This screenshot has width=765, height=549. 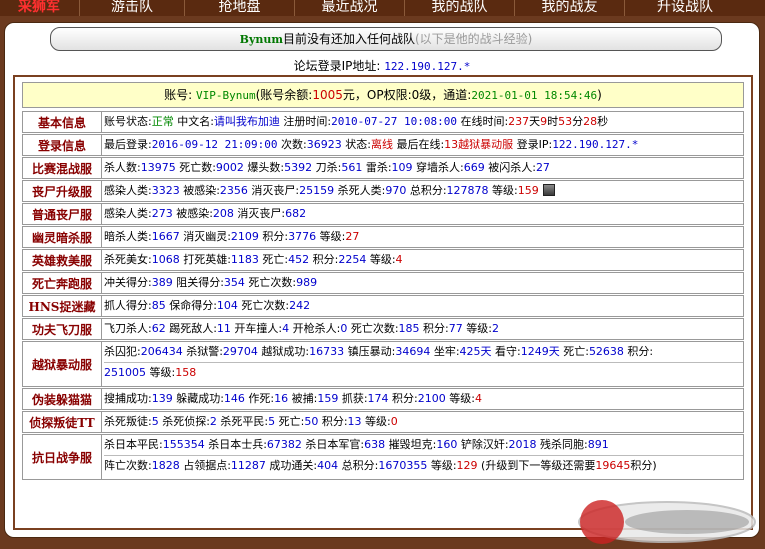 What do you see at coordinates (128, 282) in the screenshot?
I see `stat-label: 冲关得分:` at bounding box center [128, 282].